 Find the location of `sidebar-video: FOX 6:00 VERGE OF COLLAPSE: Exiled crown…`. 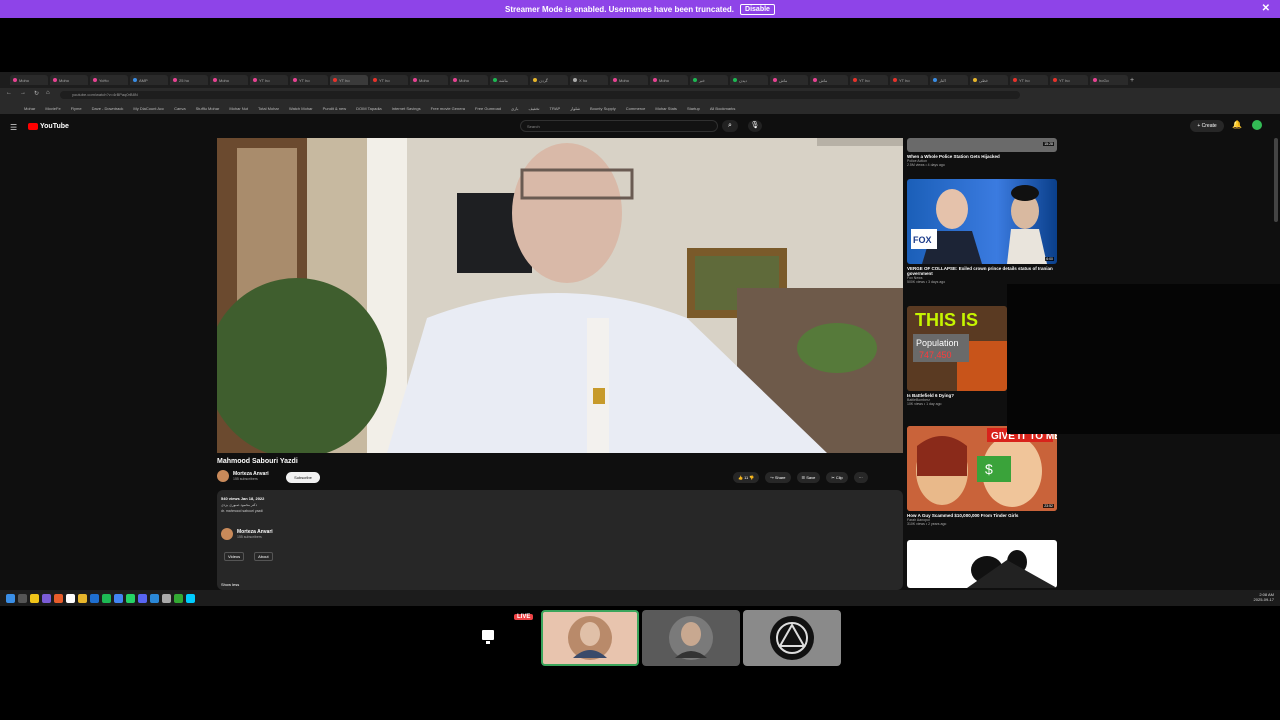

sidebar-video: FOX 6:00 VERGE OF COLLAPSE: Exiled crown… is located at coordinates (982, 231).